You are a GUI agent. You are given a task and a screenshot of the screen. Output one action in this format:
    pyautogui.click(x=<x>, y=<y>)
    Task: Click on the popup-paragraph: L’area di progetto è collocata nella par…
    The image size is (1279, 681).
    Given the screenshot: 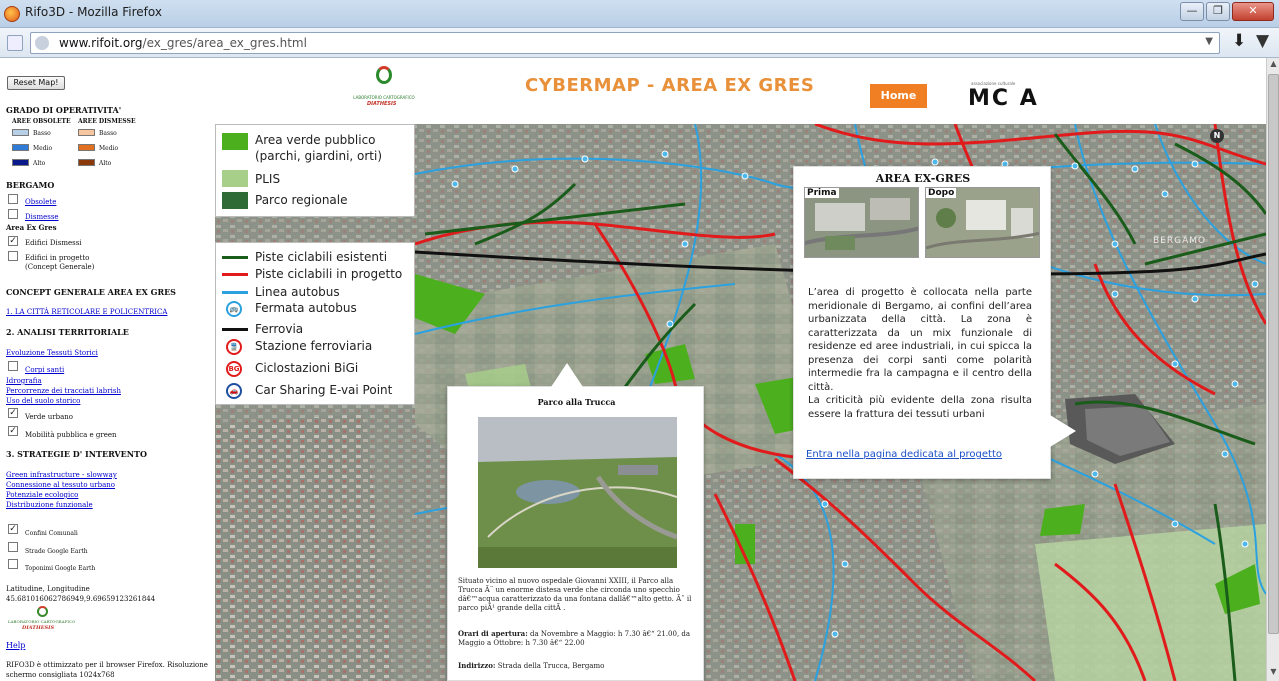 What is the action you would take?
    pyautogui.click(x=920, y=340)
    